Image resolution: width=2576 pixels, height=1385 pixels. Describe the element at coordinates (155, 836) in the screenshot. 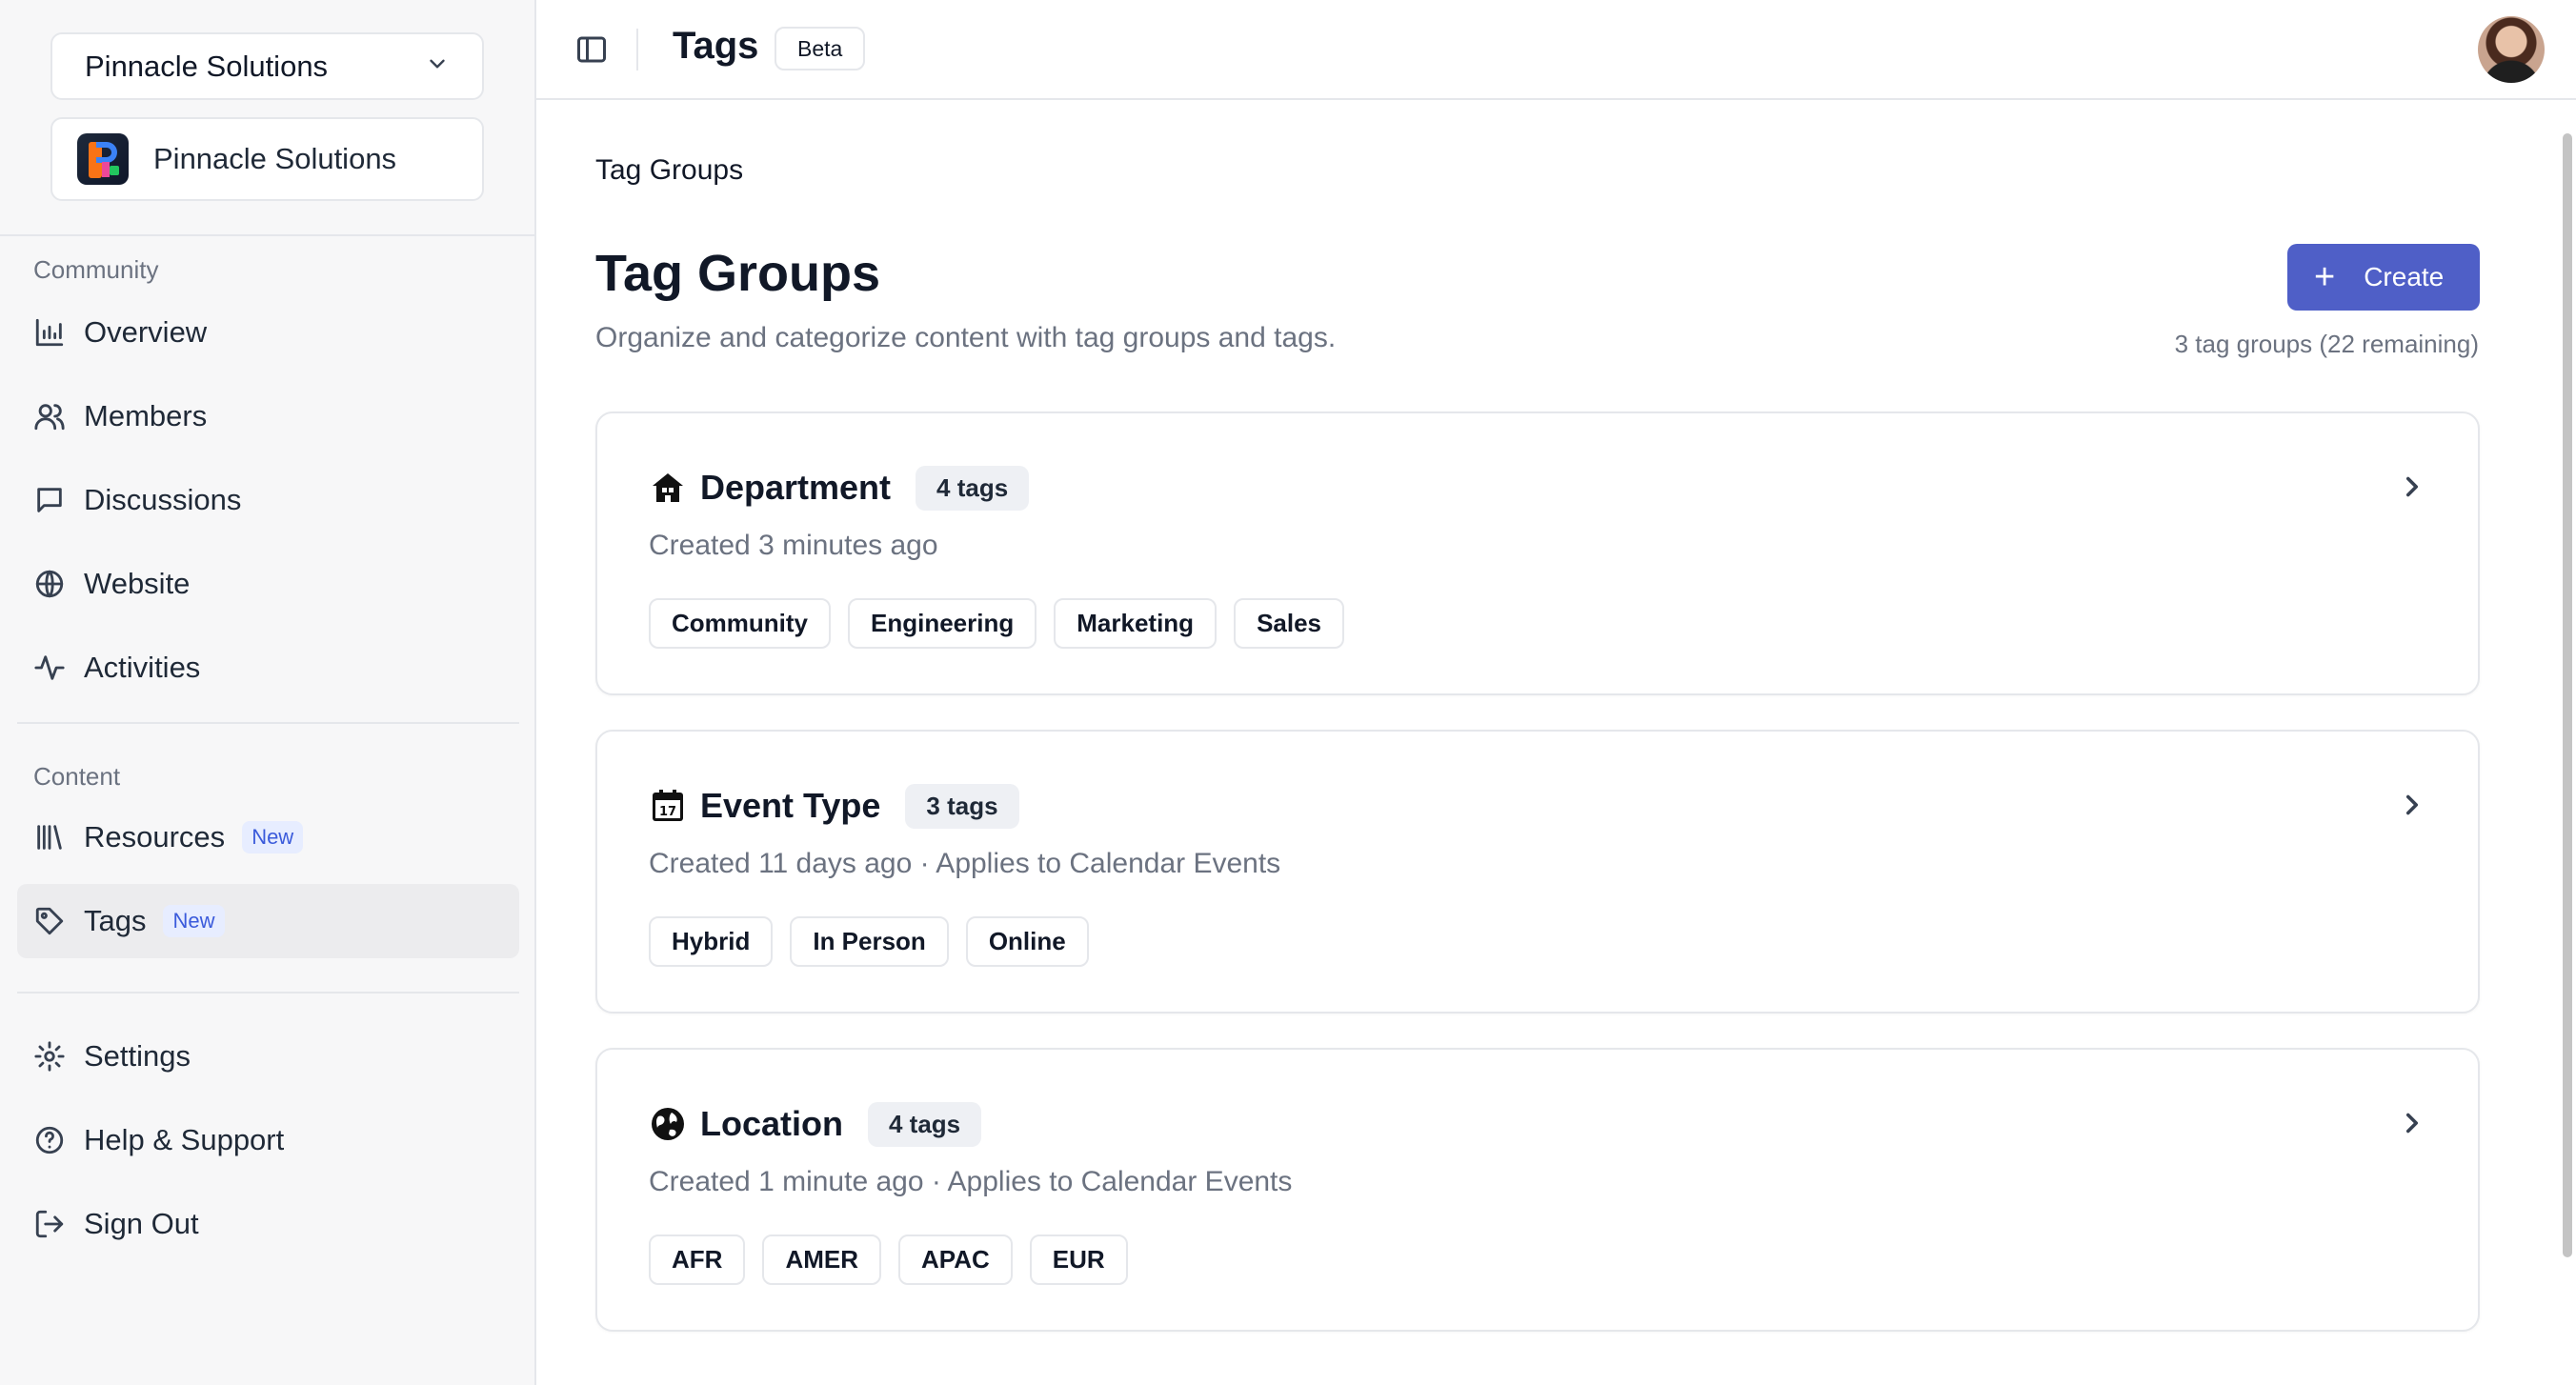

I see `sidebar-item-label: Resources` at that location.